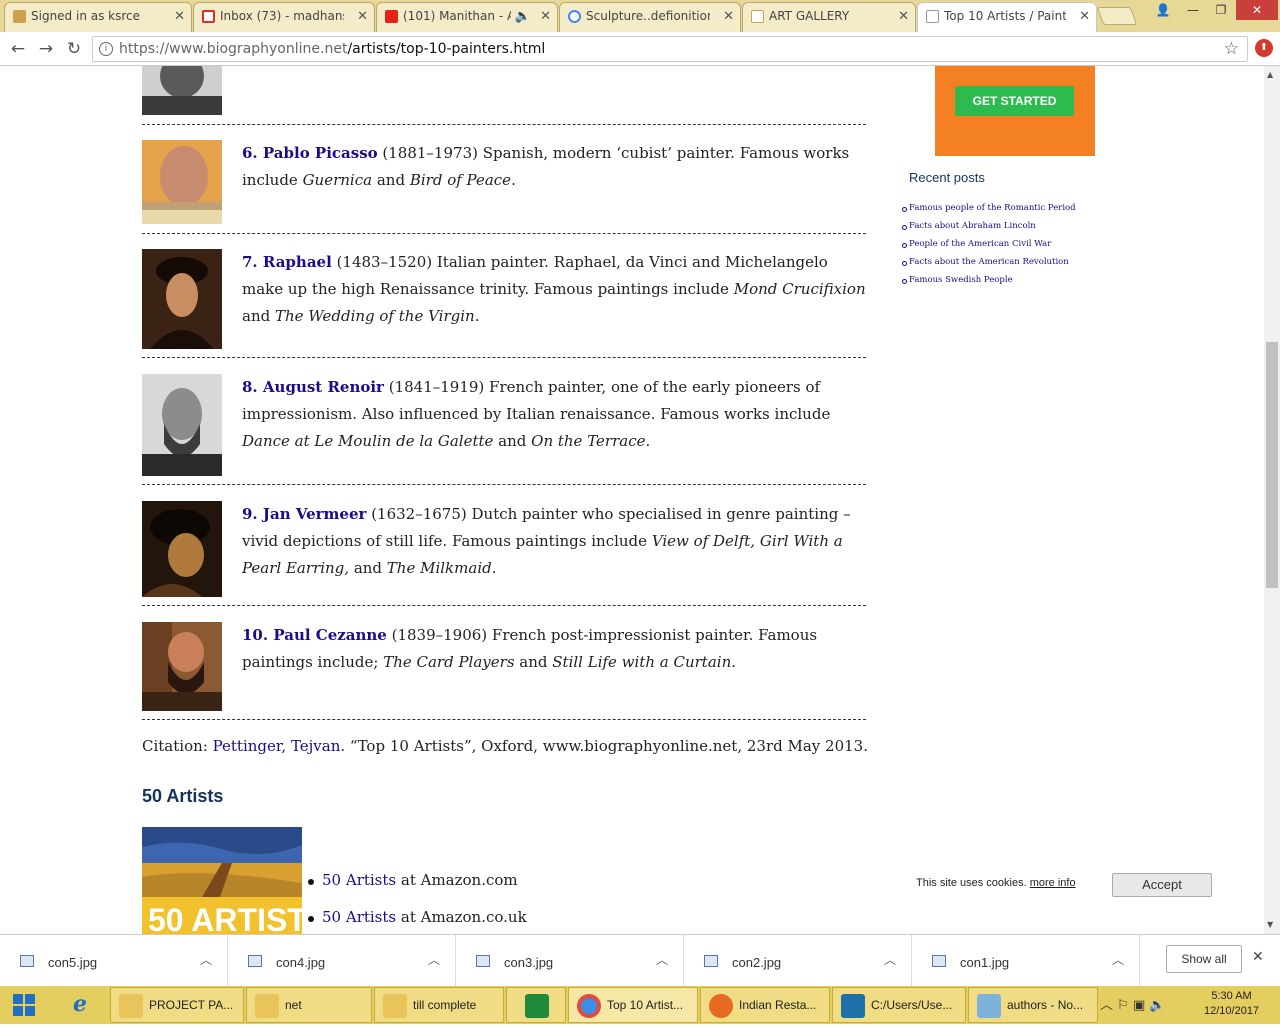 This screenshot has width=1280, height=1028. What do you see at coordinates (1163, 10) in the screenshot?
I see `user-icon: 👤` at bounding box center [1163, 10].